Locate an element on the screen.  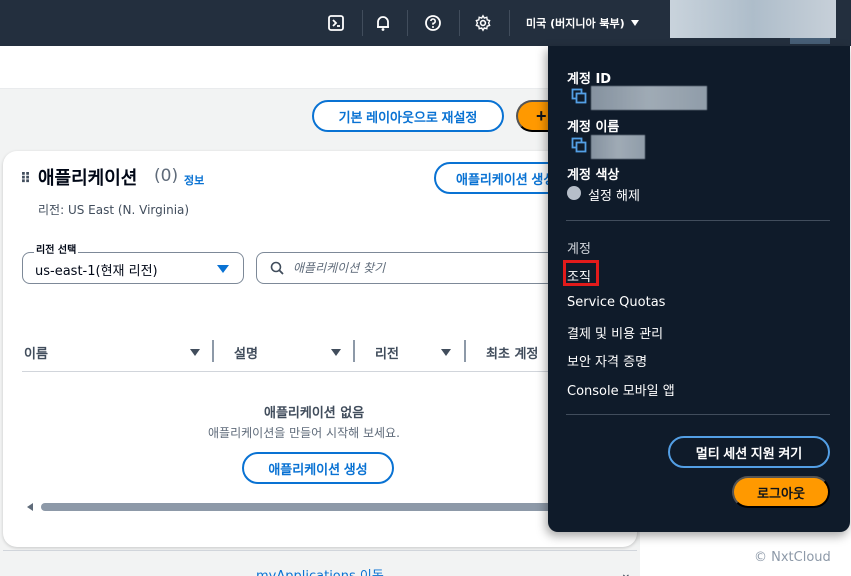
region-select-label: 리전 선택 is located at coordinates (56, 248).